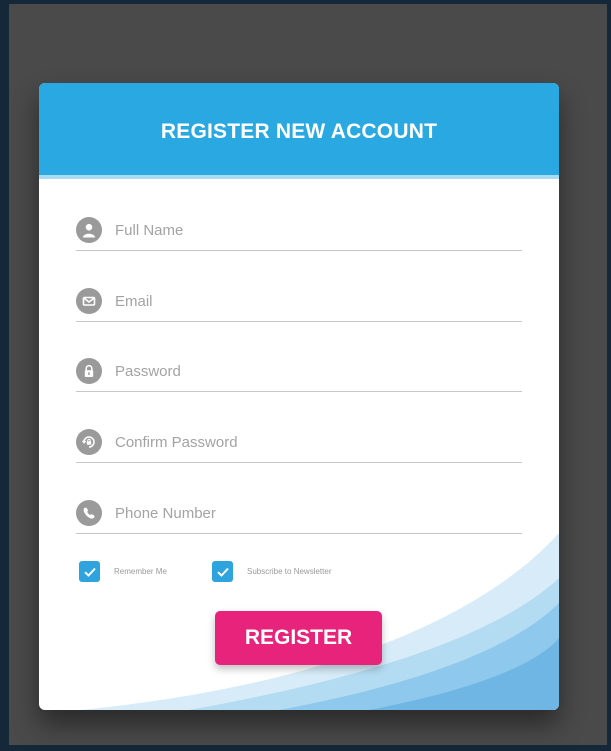 This screenshot has width=611, height=751. What do you see at coordinates (305, 2) in the screenshot?
I see `frame-top` at bounding box center [305, 2].